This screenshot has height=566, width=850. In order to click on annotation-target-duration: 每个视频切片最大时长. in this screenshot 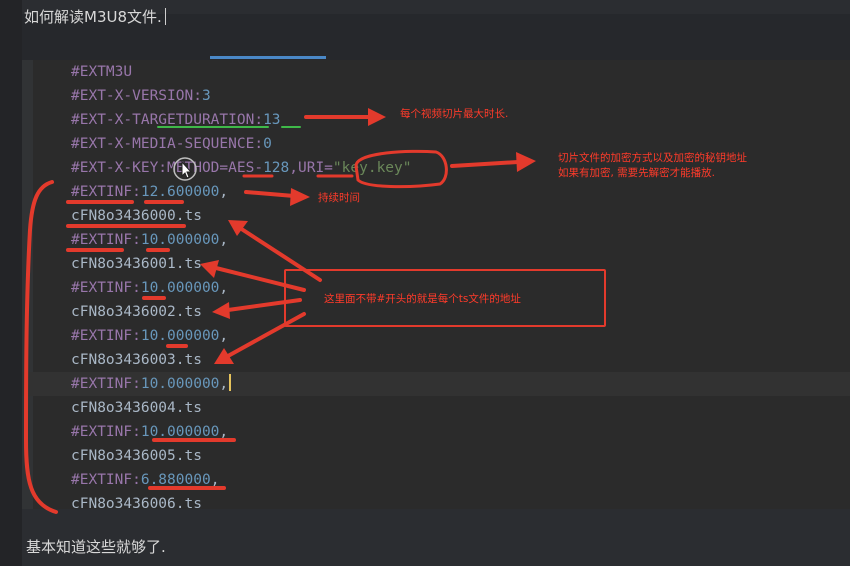, I will do `click(454, 114)`.